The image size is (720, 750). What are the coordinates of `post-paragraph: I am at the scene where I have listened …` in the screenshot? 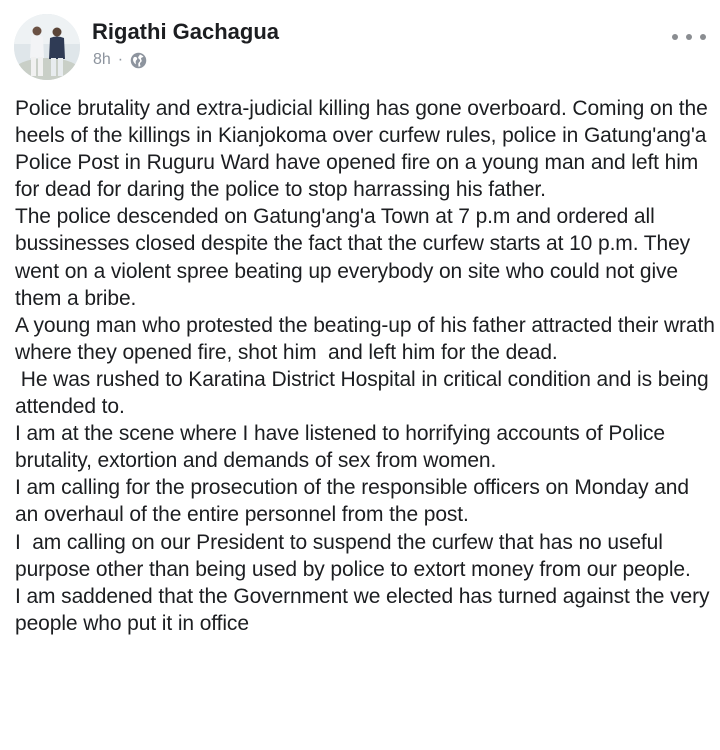 It's located at (343, 447).